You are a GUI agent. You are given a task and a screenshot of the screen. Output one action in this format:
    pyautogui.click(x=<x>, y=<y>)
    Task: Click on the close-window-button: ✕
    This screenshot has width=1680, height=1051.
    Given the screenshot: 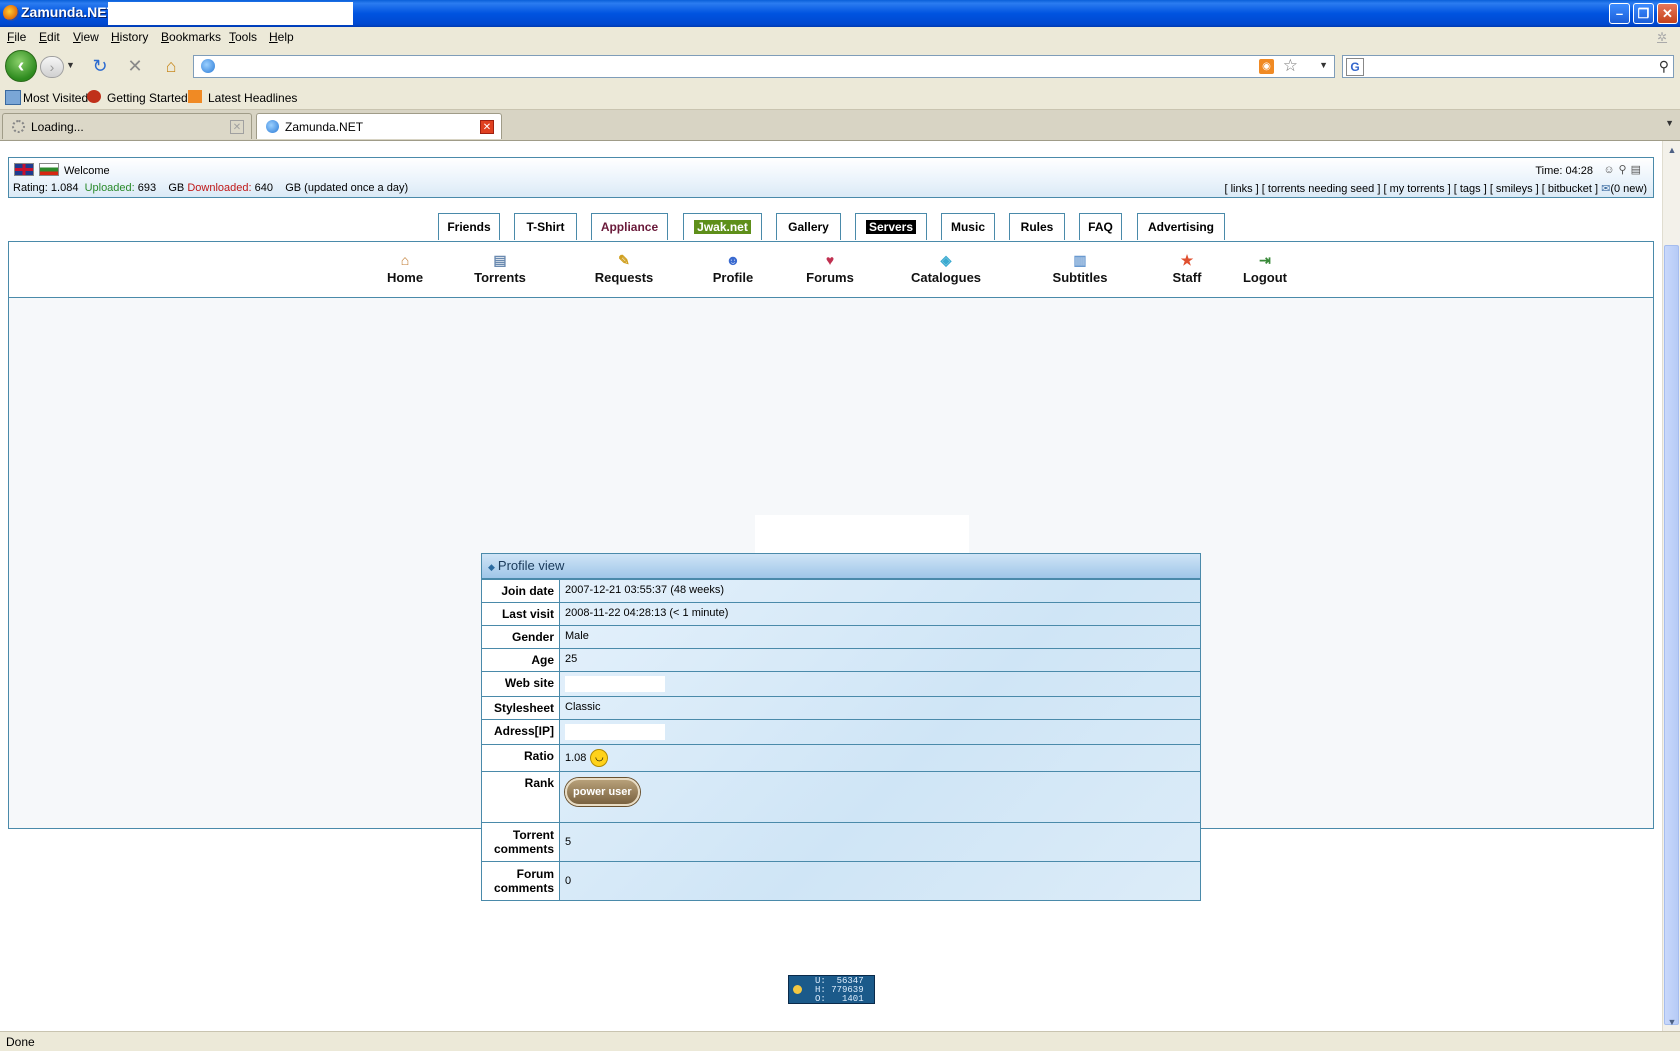 What is the action you would take?
    pyautogui.click(x=1667, y=13)
    